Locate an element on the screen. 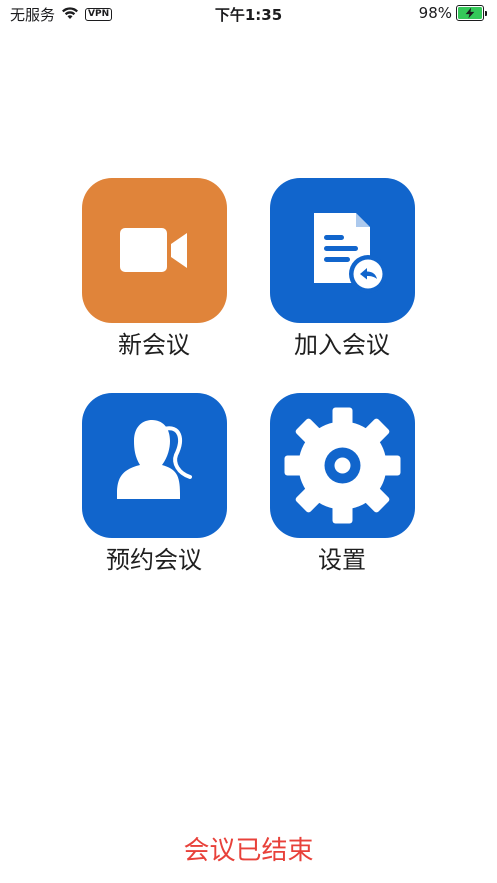  new-meeting-label: 新会议 is located at coordinates (154, 345).